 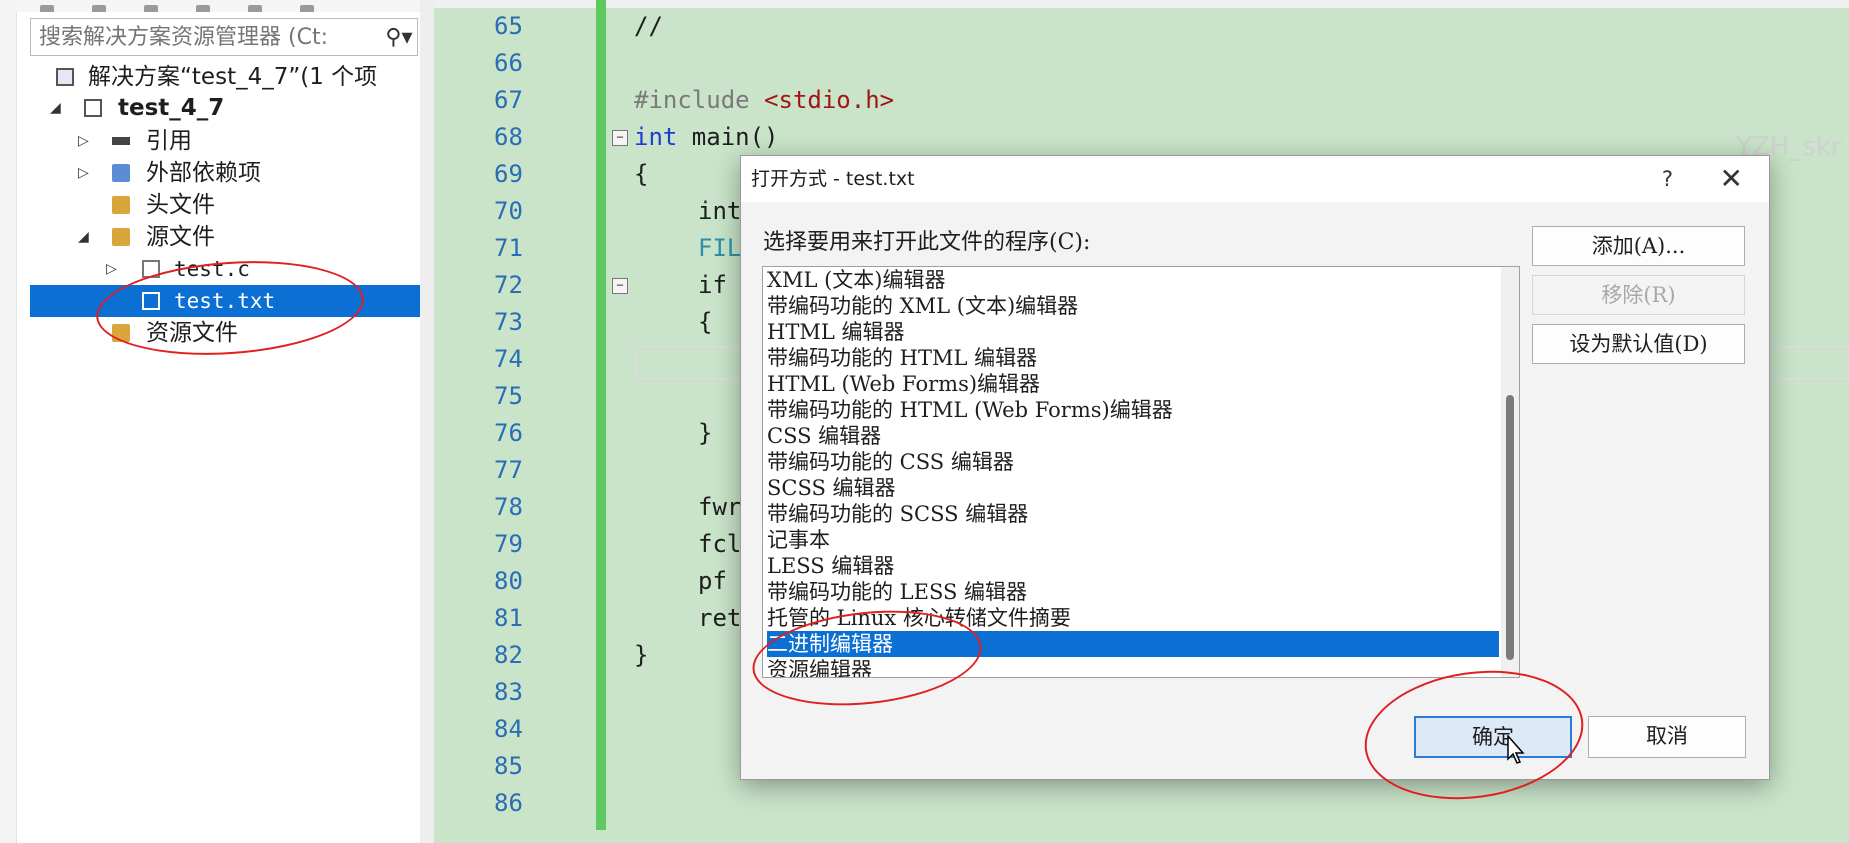 What do you see at coordinates (656, 137) in the screenshot?
I see `keyword: int` at bounding box center [656, 137].